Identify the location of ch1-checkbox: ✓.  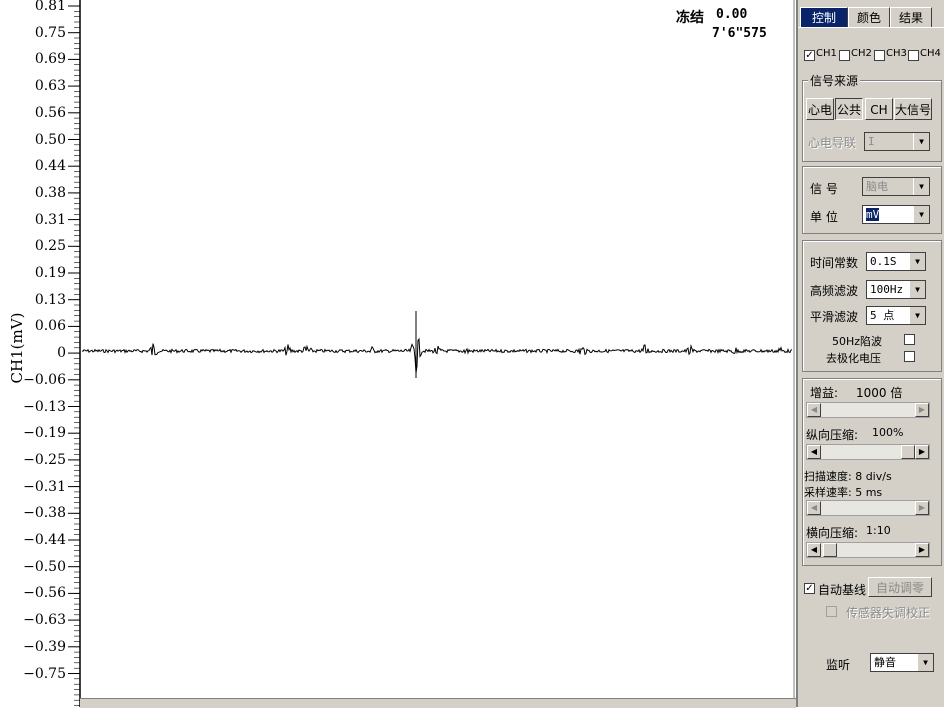
(809, 55).